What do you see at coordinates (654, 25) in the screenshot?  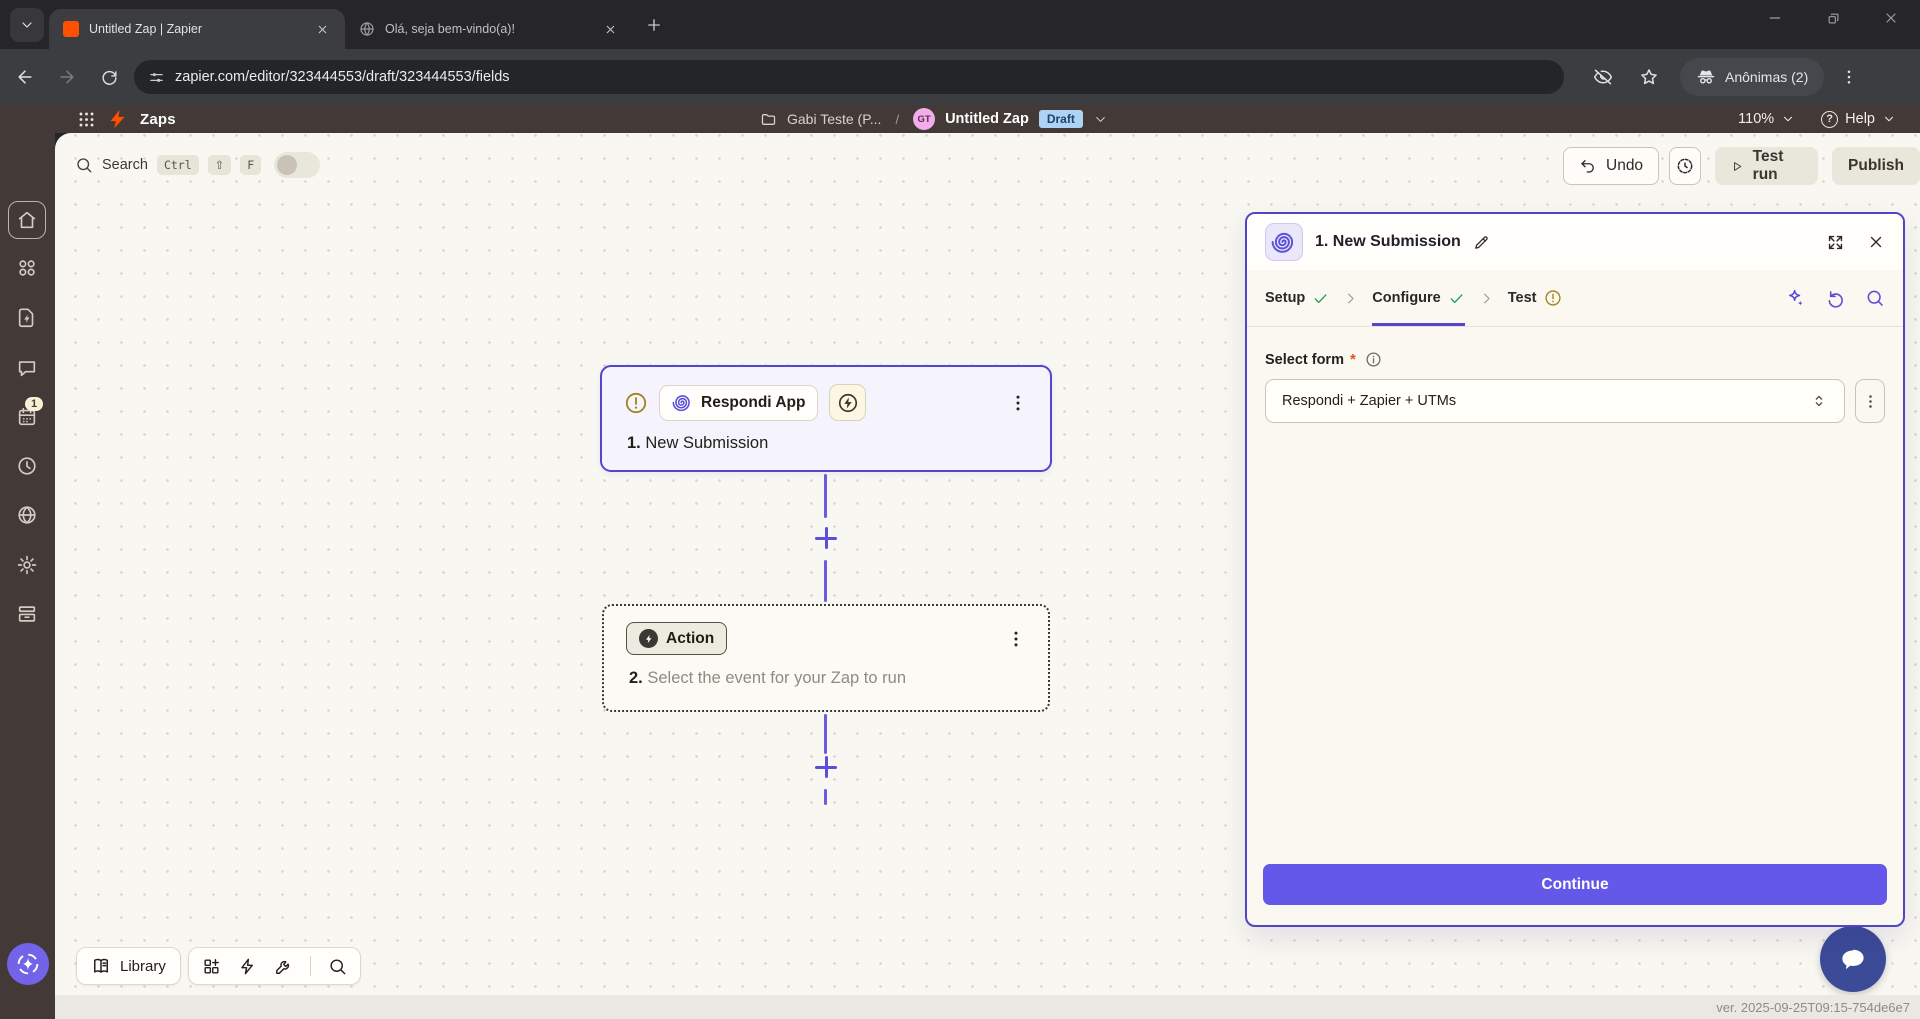 I see `new-tab-button` at bounding box center [654, 25].